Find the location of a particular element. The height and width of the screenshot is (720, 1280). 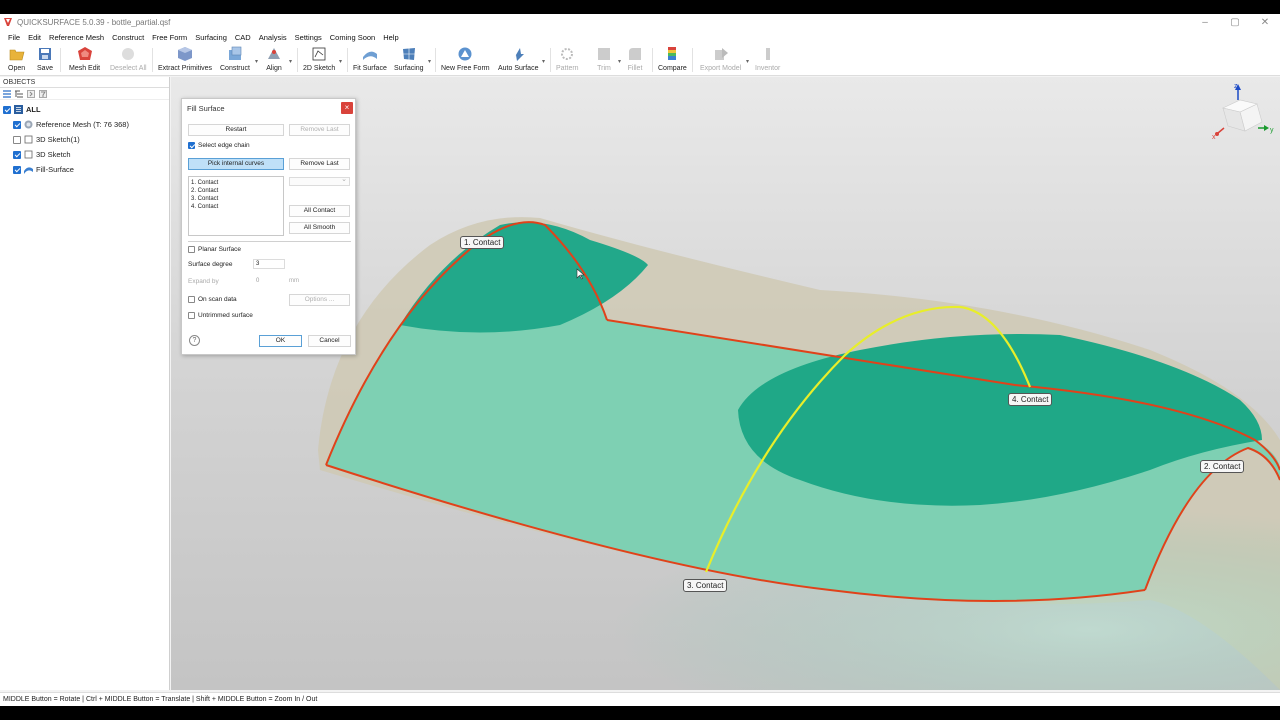

remove-last-top-button: Remove Last is located at coordinates (319, 130).